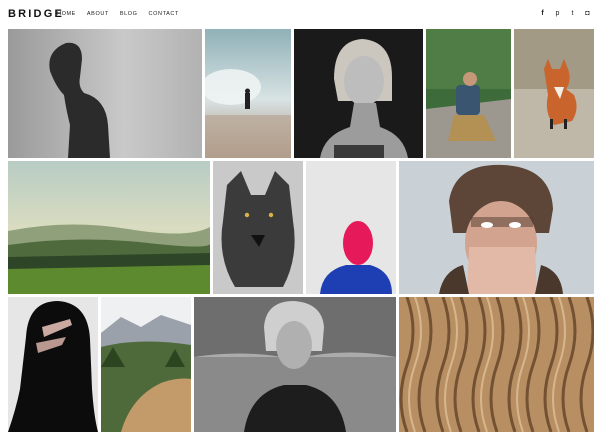  Describe the element at coordinates (572, 13) in the screenshot. I see `twitter-icon: t` at that location.